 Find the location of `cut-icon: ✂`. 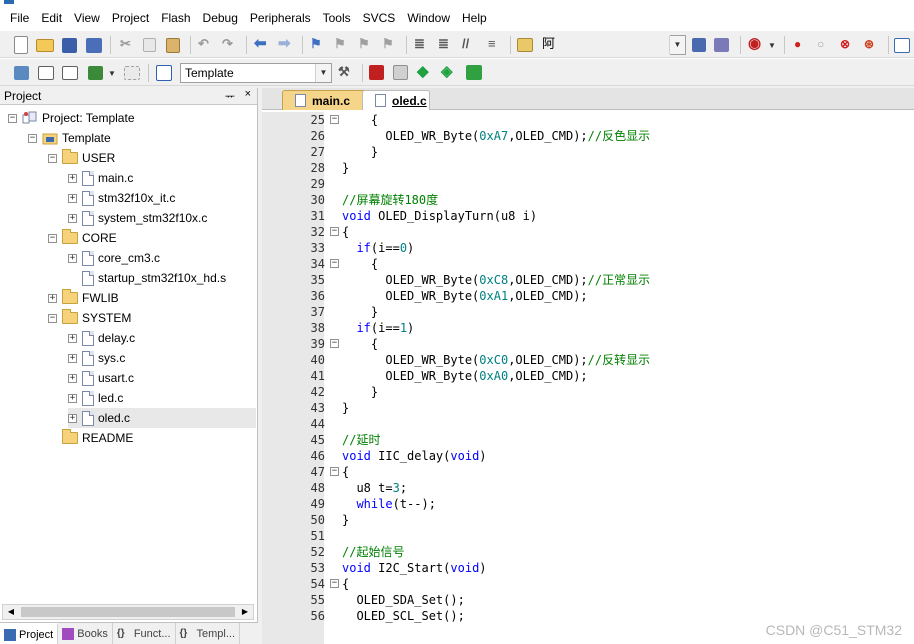

cut-icon: ✂ is located at coordinates (125, 44).